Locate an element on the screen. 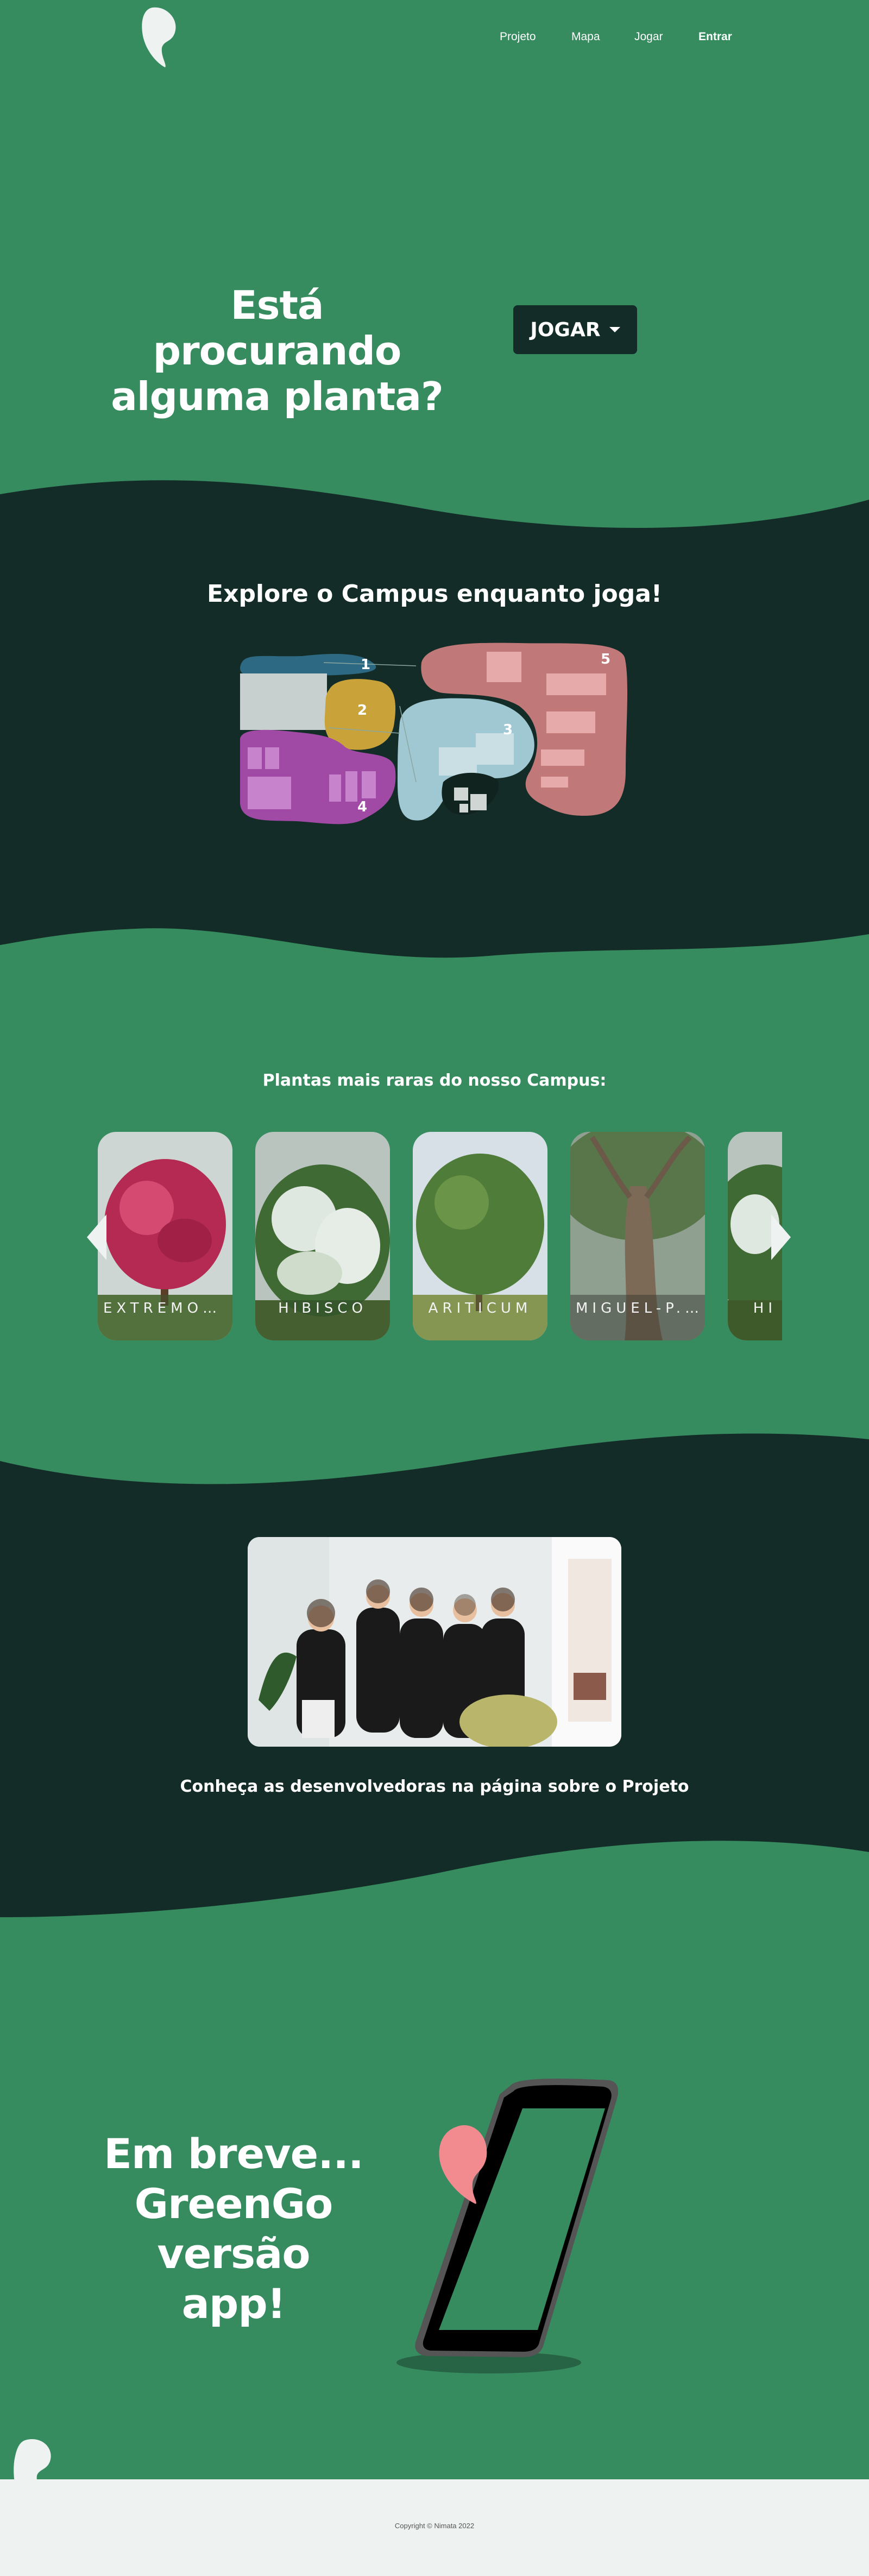 Image resolution: width=869 pixels, height=2576 pixels. hero-title-line1: Está procurando is located at coordinates (277, 328).